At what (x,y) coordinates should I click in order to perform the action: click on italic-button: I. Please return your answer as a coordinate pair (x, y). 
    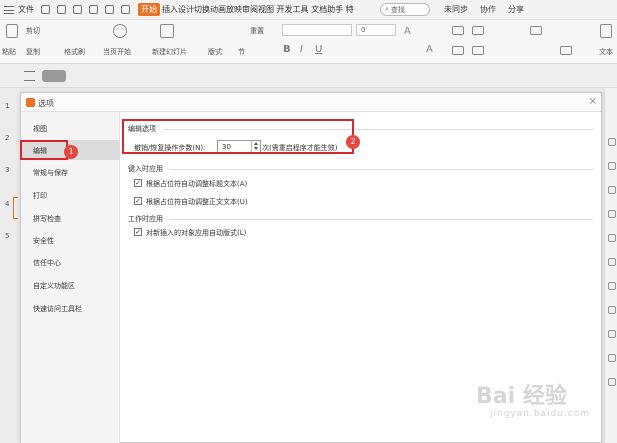
    Looking at the image, I should click on (301, 49).